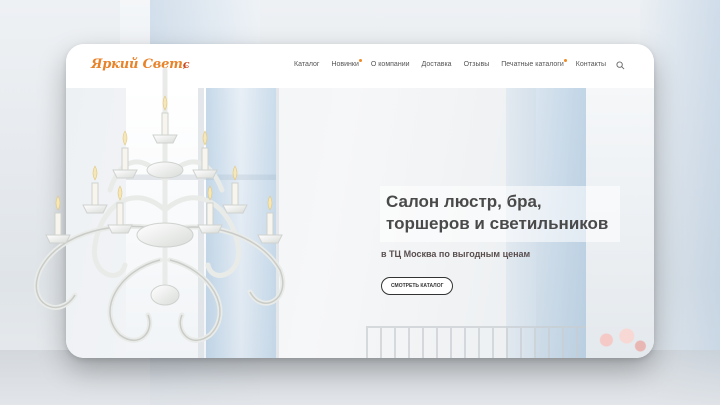 This screenshot has width=720, height=405. I want to click on nav-item-label: Доставка, so click(436, 64).